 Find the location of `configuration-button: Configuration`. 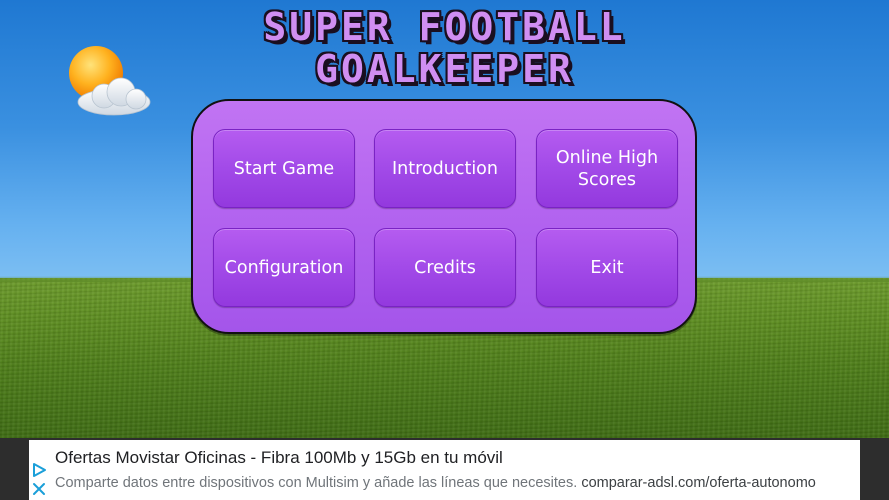

configuration-button: Configuration is located at coordinates (284, 267).